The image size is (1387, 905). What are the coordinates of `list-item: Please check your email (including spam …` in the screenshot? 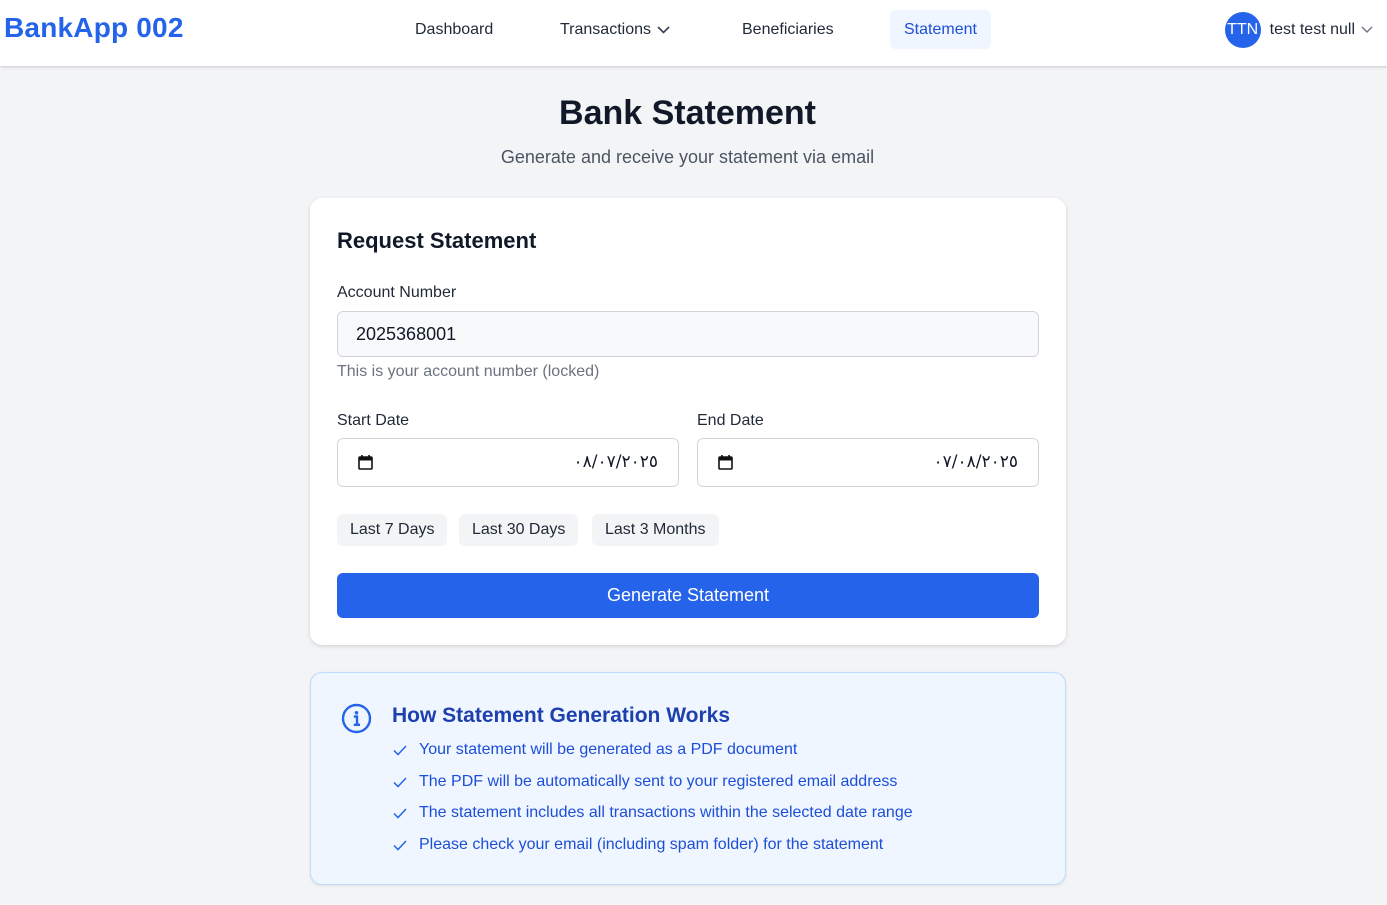 It's located at (653, 852).